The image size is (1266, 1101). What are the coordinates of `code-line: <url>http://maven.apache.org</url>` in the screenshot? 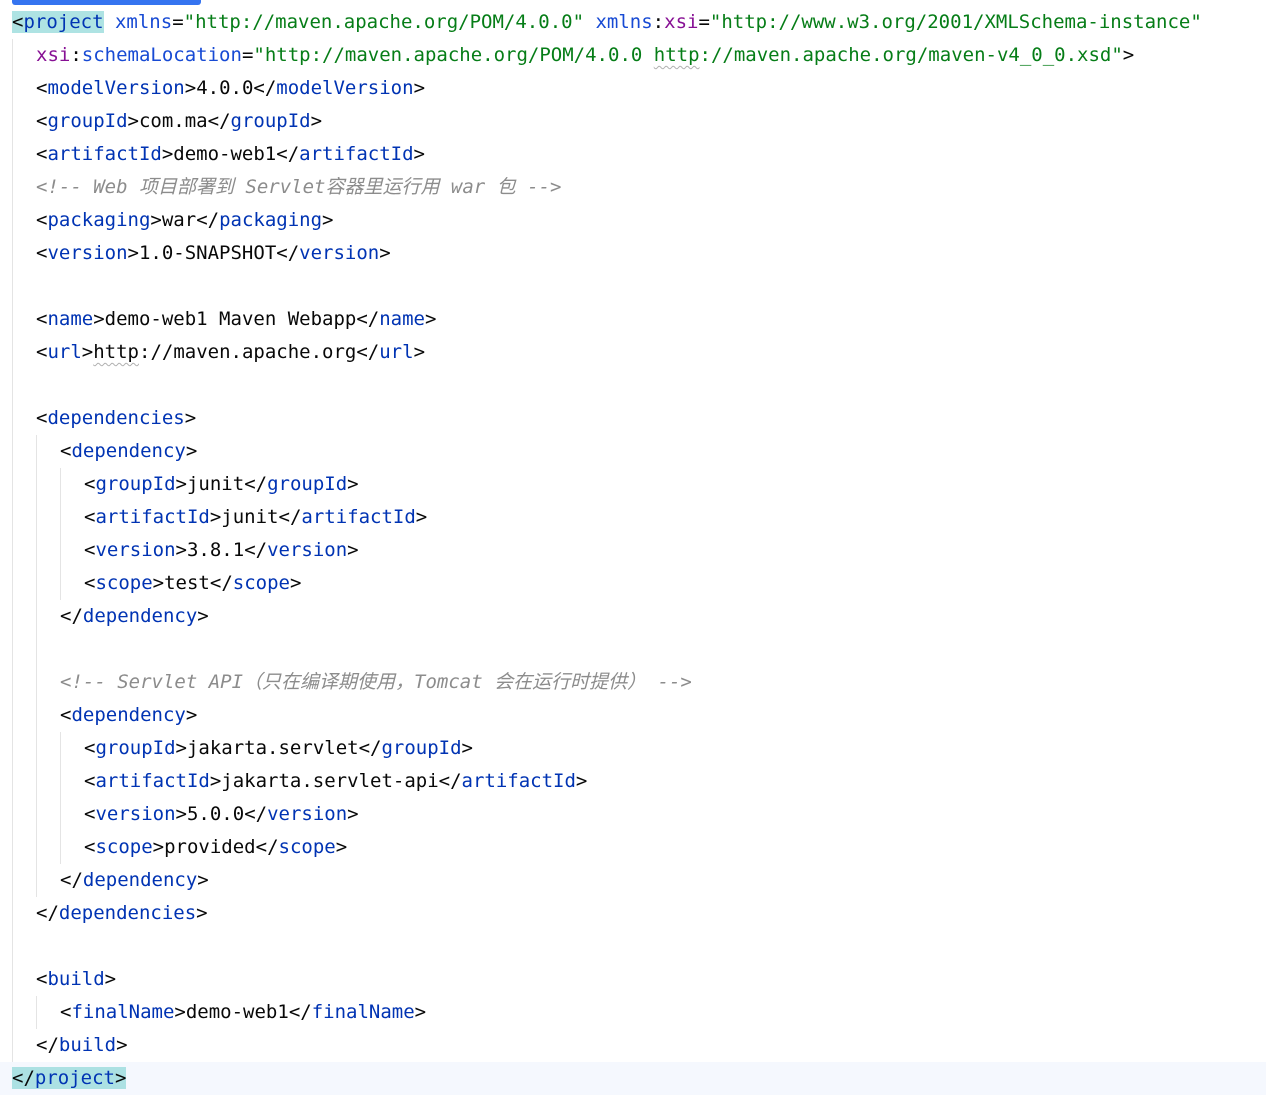 It's located at (633, 352).